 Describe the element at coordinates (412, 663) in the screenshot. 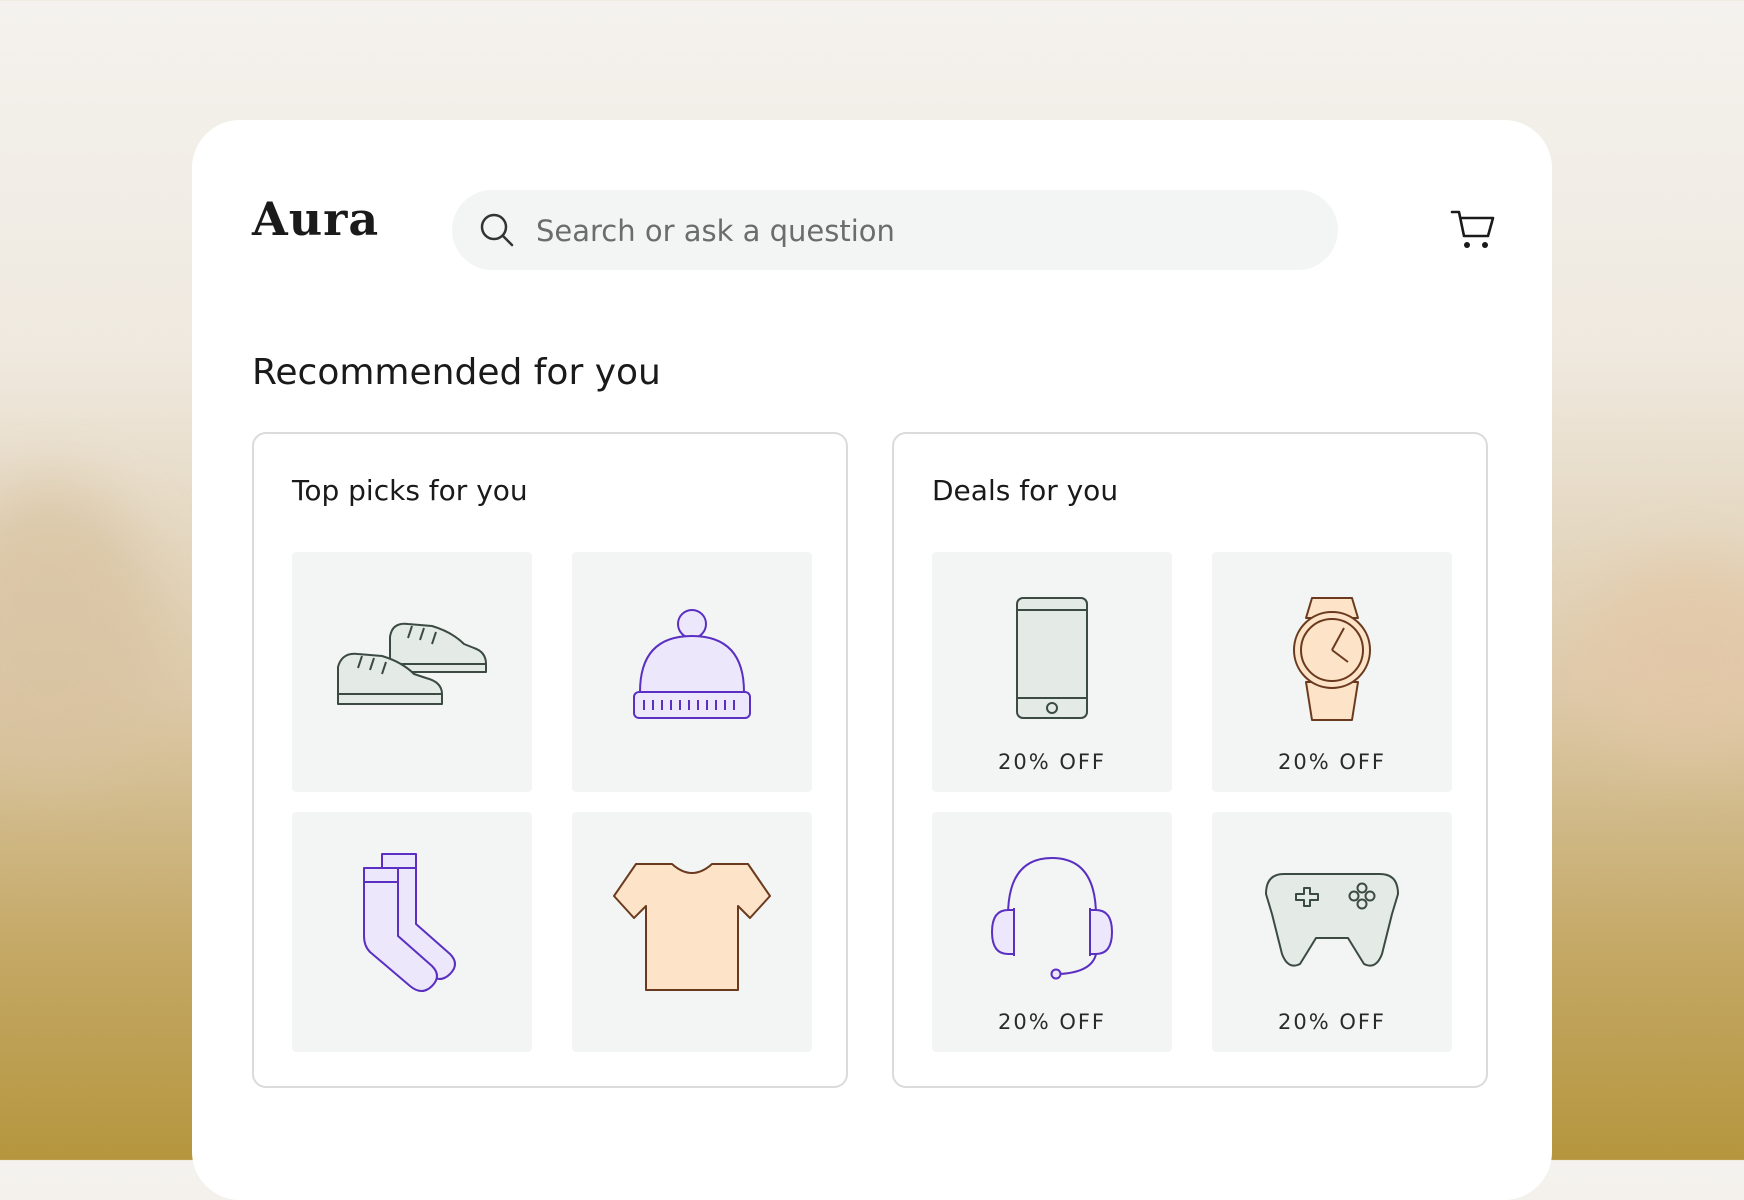

I see `sneakers-icon` at that location.